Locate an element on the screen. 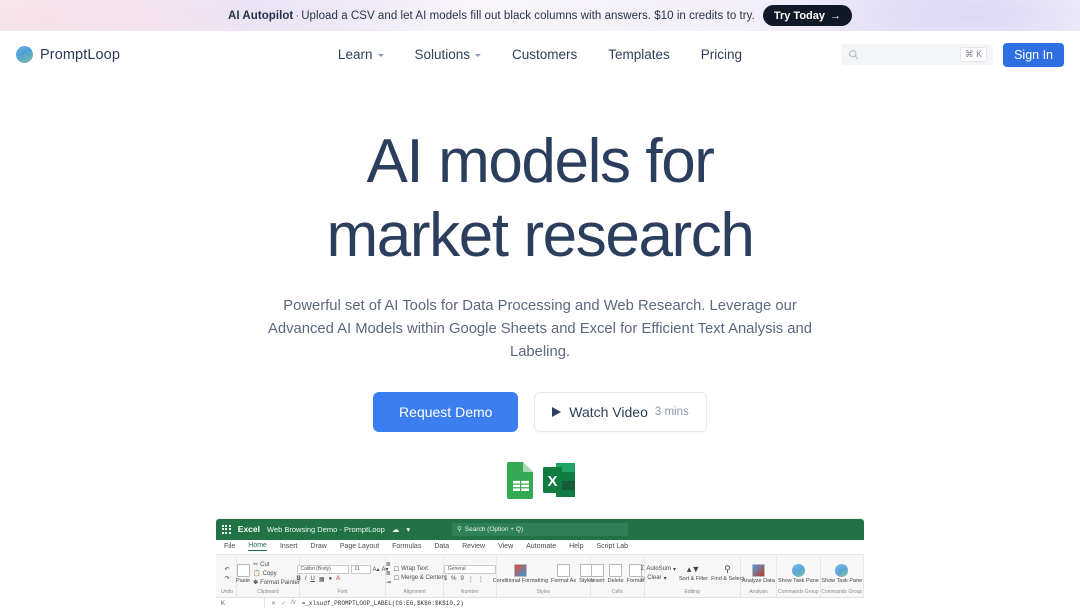  insert-cells-button: Insert is located at coordinates (598, 573).